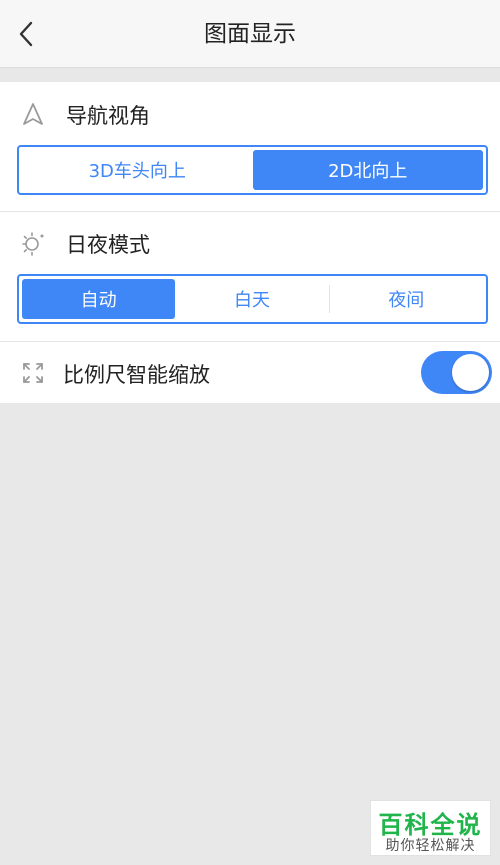  What do you see at coordinates (470, 372) in the screenshot?
I see `toggle-knob` at bounding box center [470, 372].